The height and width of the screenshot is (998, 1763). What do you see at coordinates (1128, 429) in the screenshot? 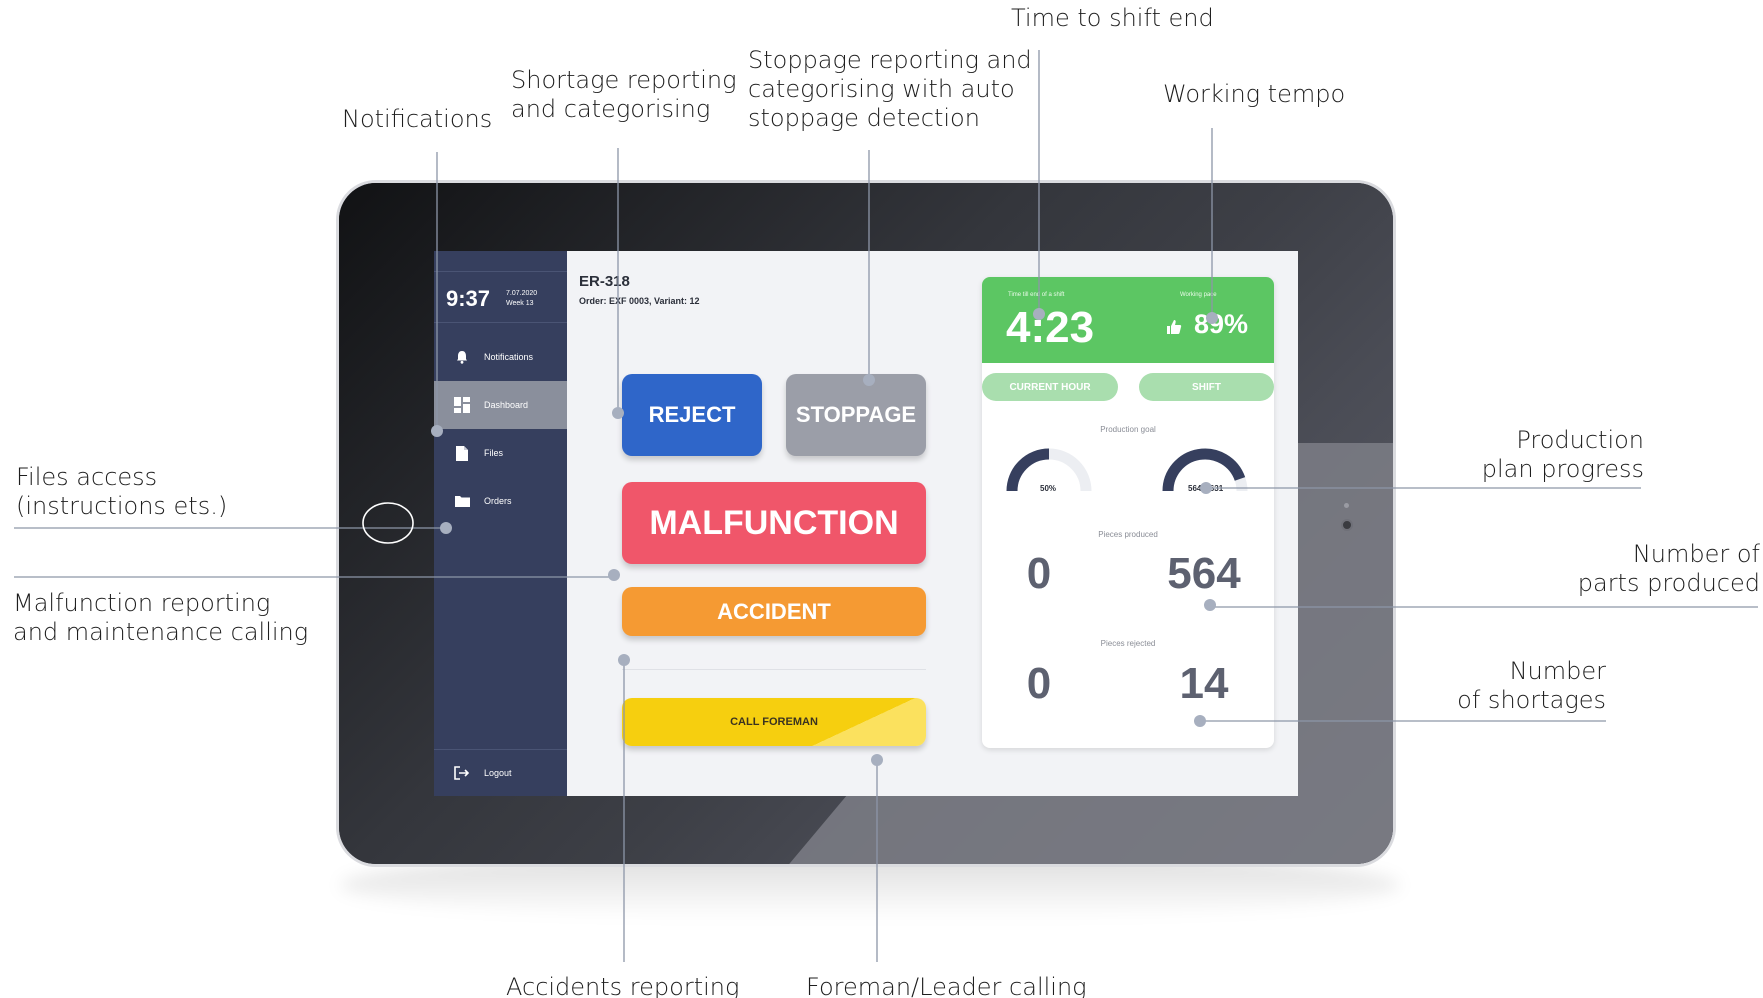
I see `production-goal-label: Production goal` at bounding box center [1128, 429].